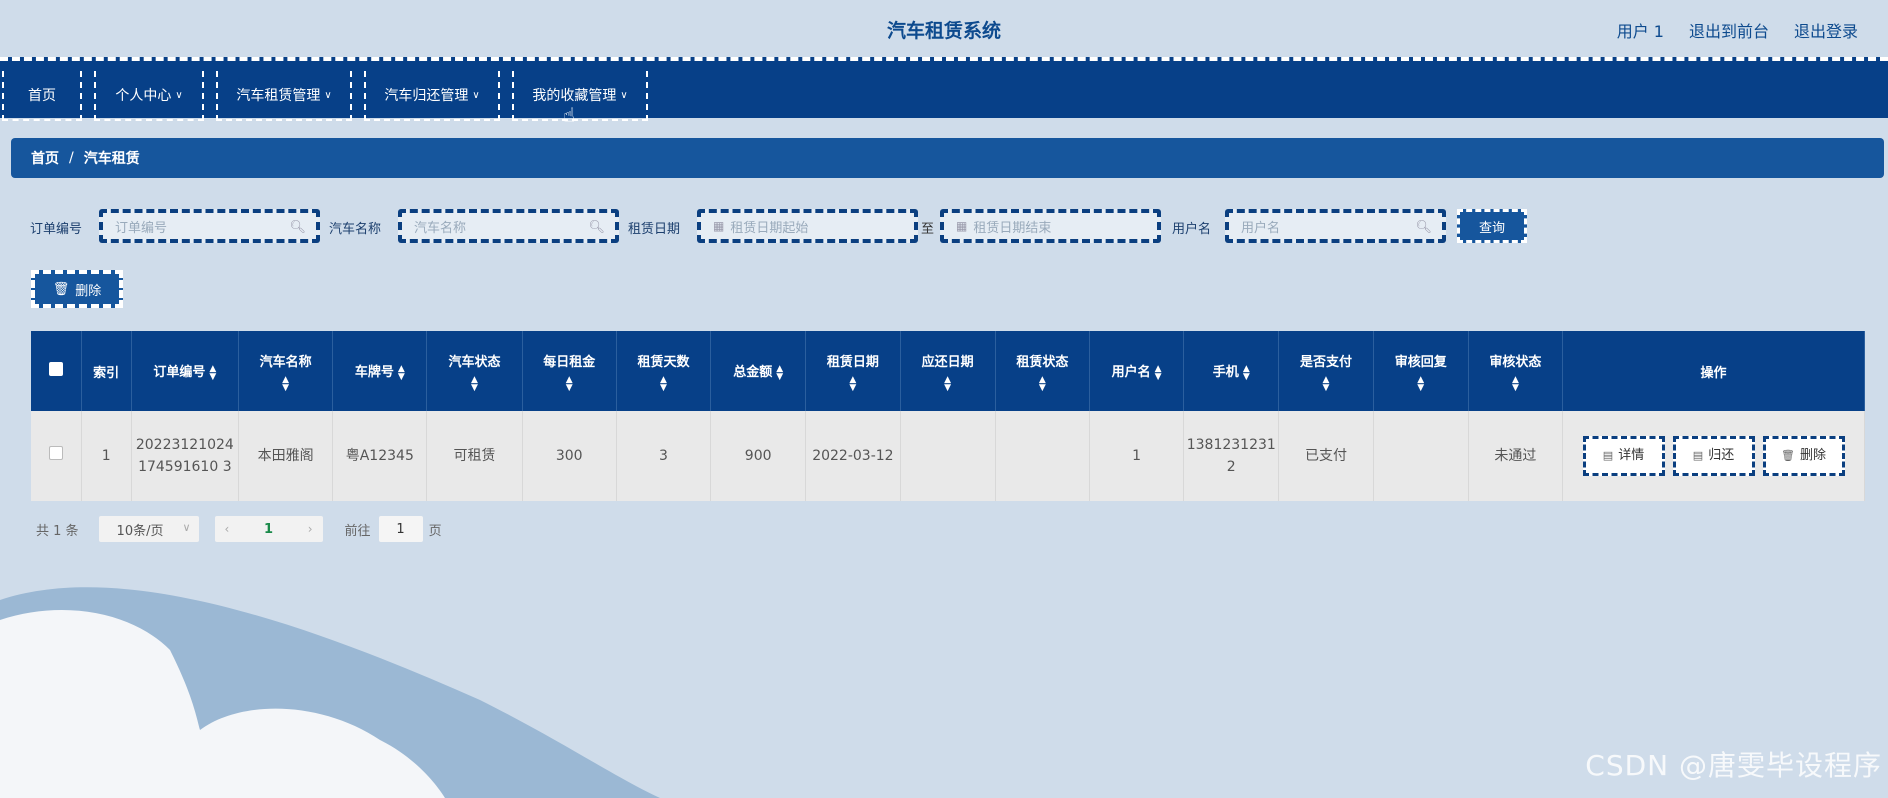  Describe the element at coordinates (1420, 362) in the screenshot. I see `column-header-label: 审核回复` at that location.